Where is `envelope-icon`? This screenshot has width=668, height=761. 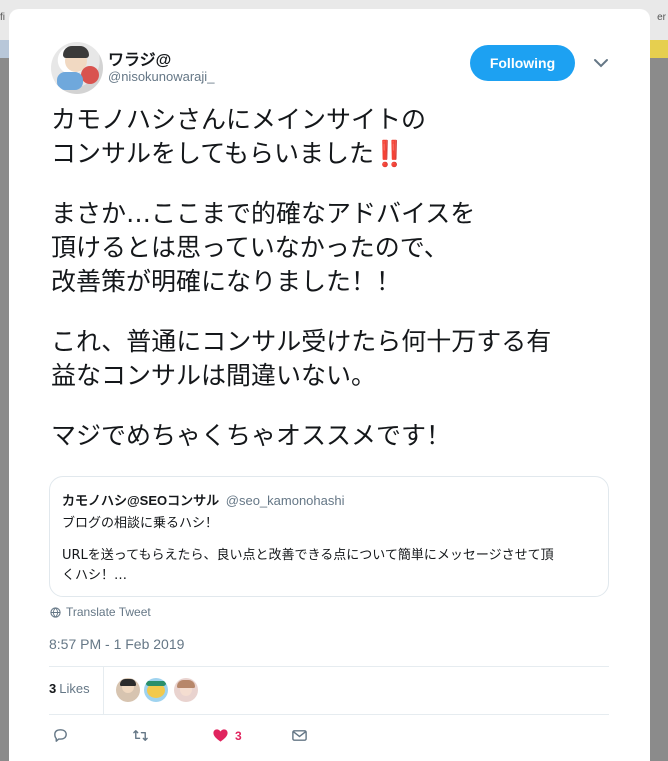 envelope-icon is located at coordinates (299, 735).